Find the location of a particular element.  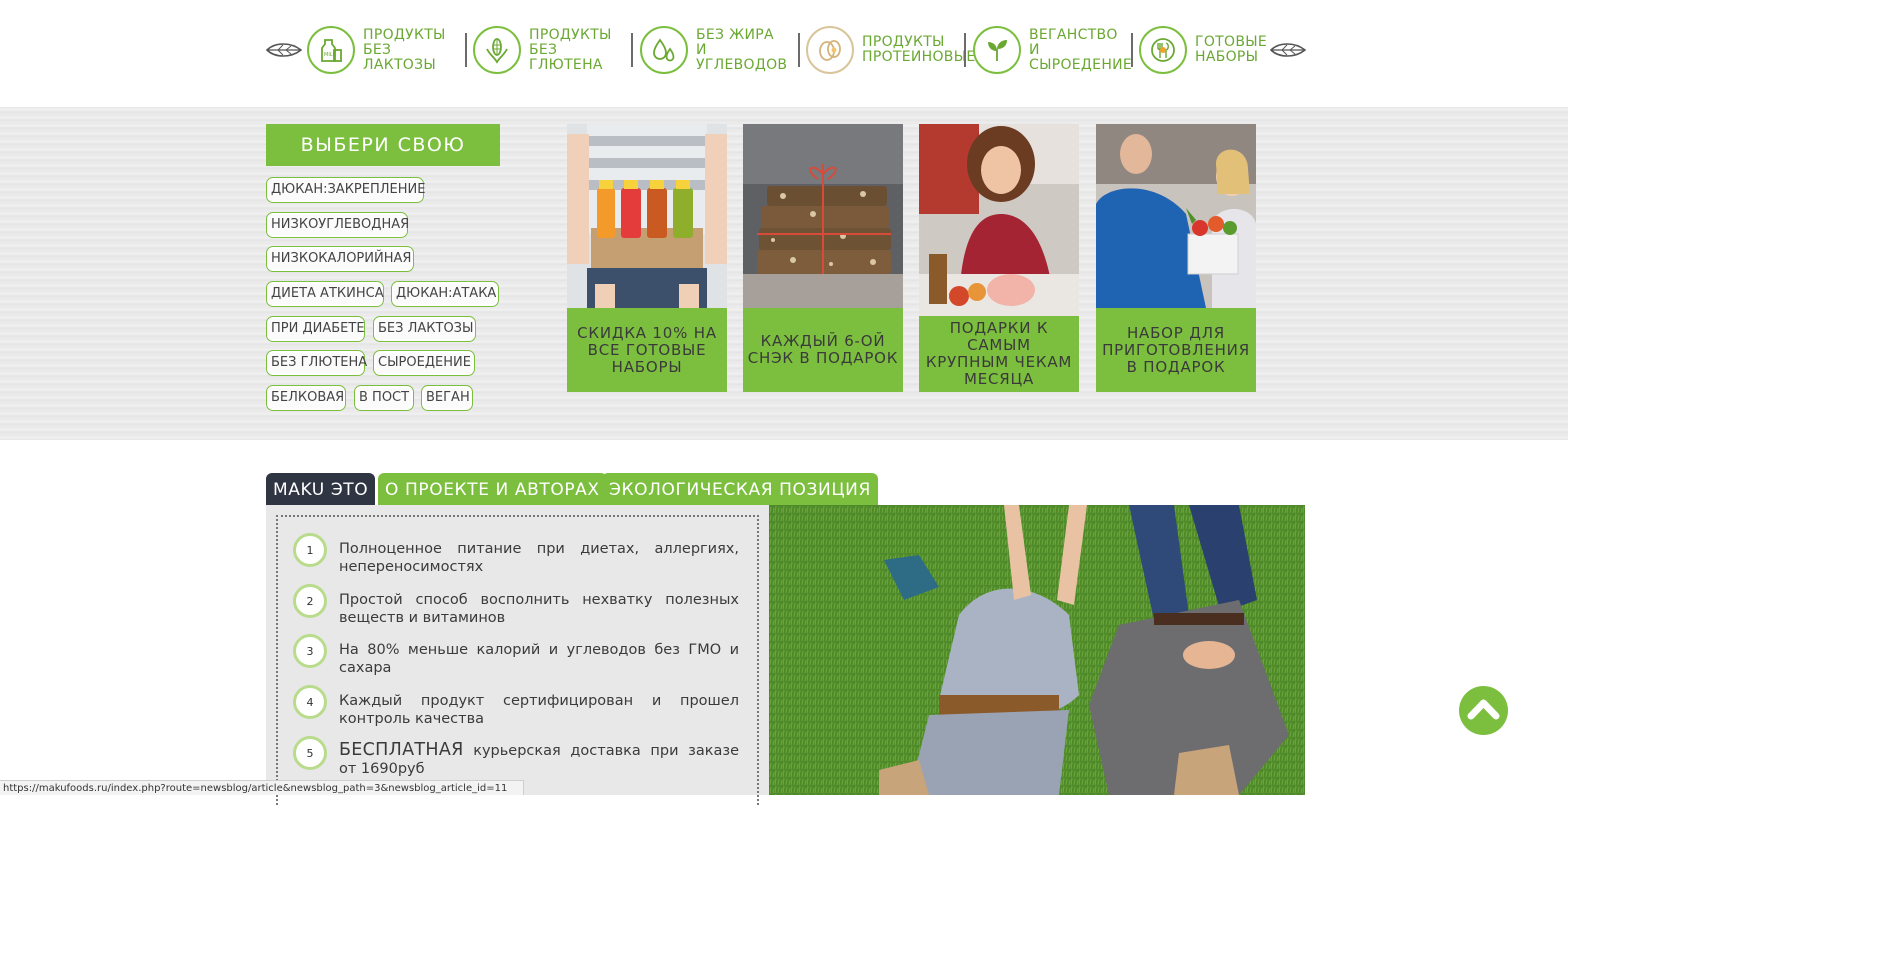

diet-tag: ВЕГАН is located at coordinates (447, 398).